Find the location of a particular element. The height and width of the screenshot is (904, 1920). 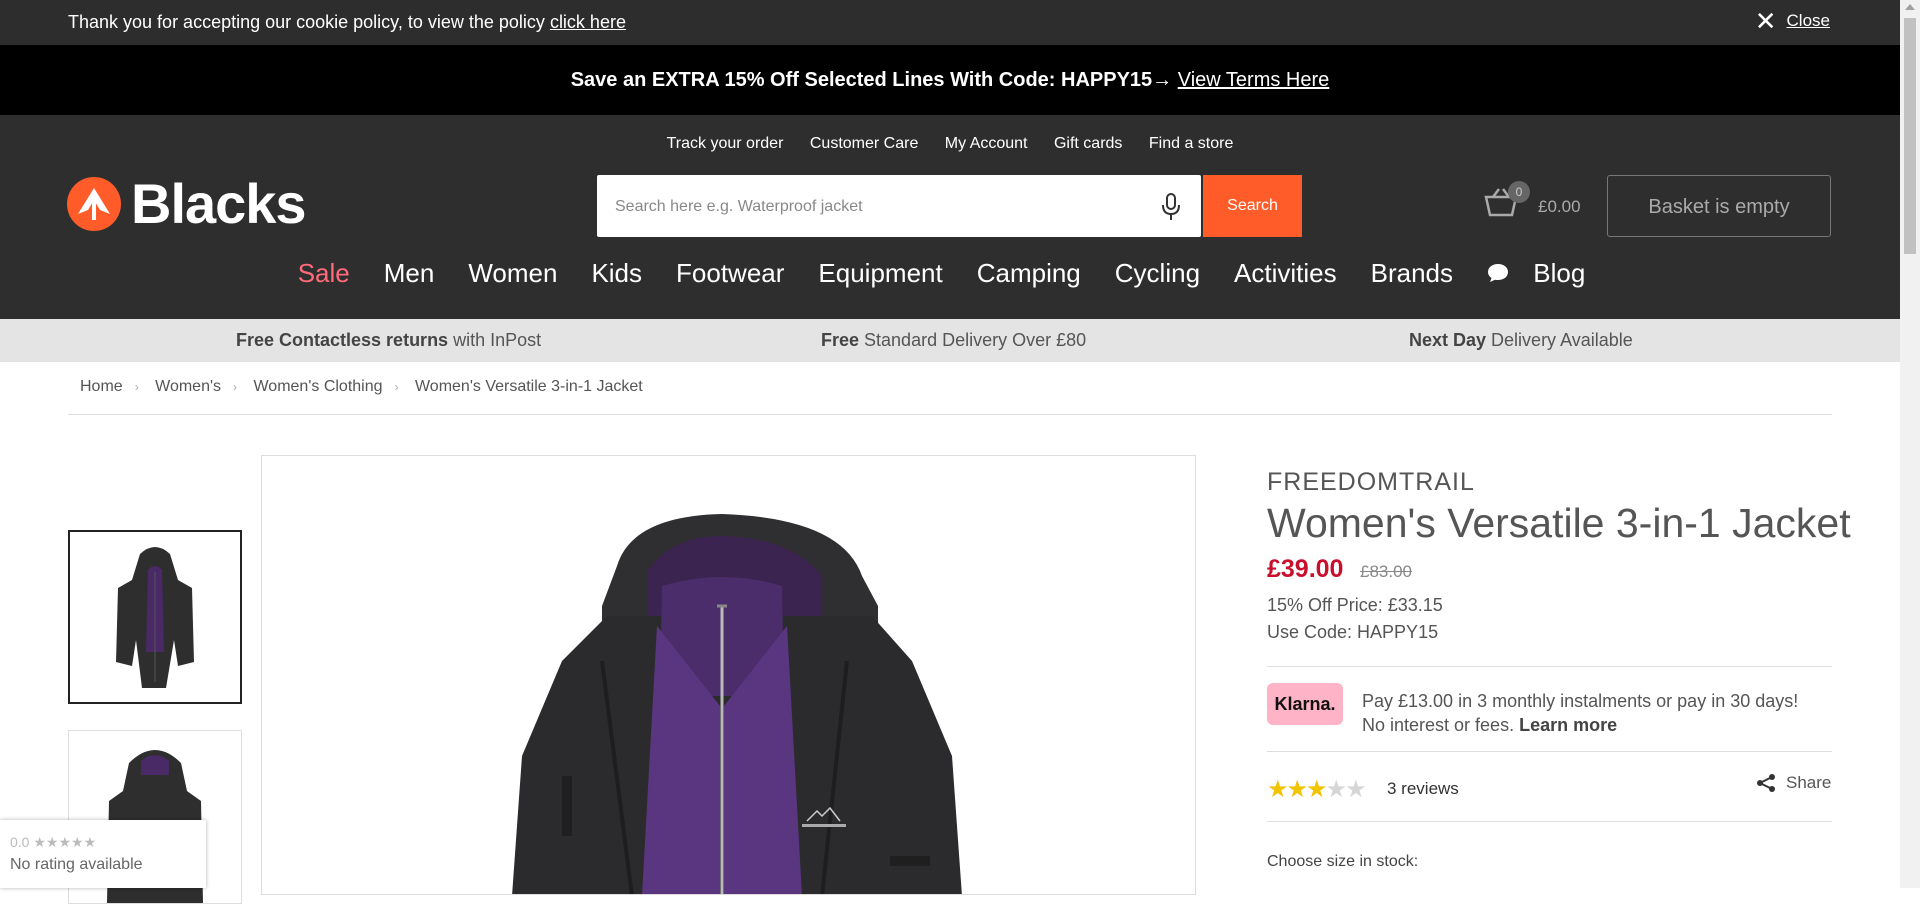

usp-delivery: Free Standard Delivery Over £80 is located at coordinates (954, 340).